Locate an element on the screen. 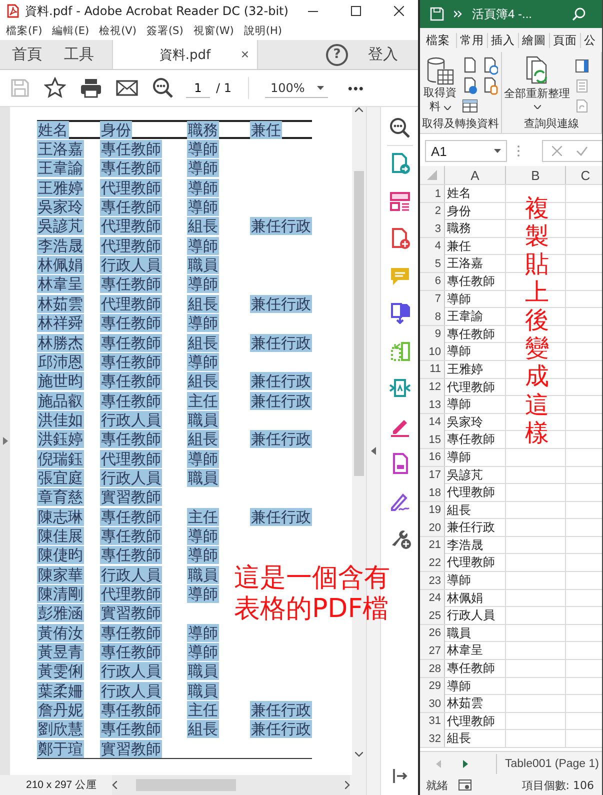  ribbon-tab: 常用 is located at coordinates (471, 40).